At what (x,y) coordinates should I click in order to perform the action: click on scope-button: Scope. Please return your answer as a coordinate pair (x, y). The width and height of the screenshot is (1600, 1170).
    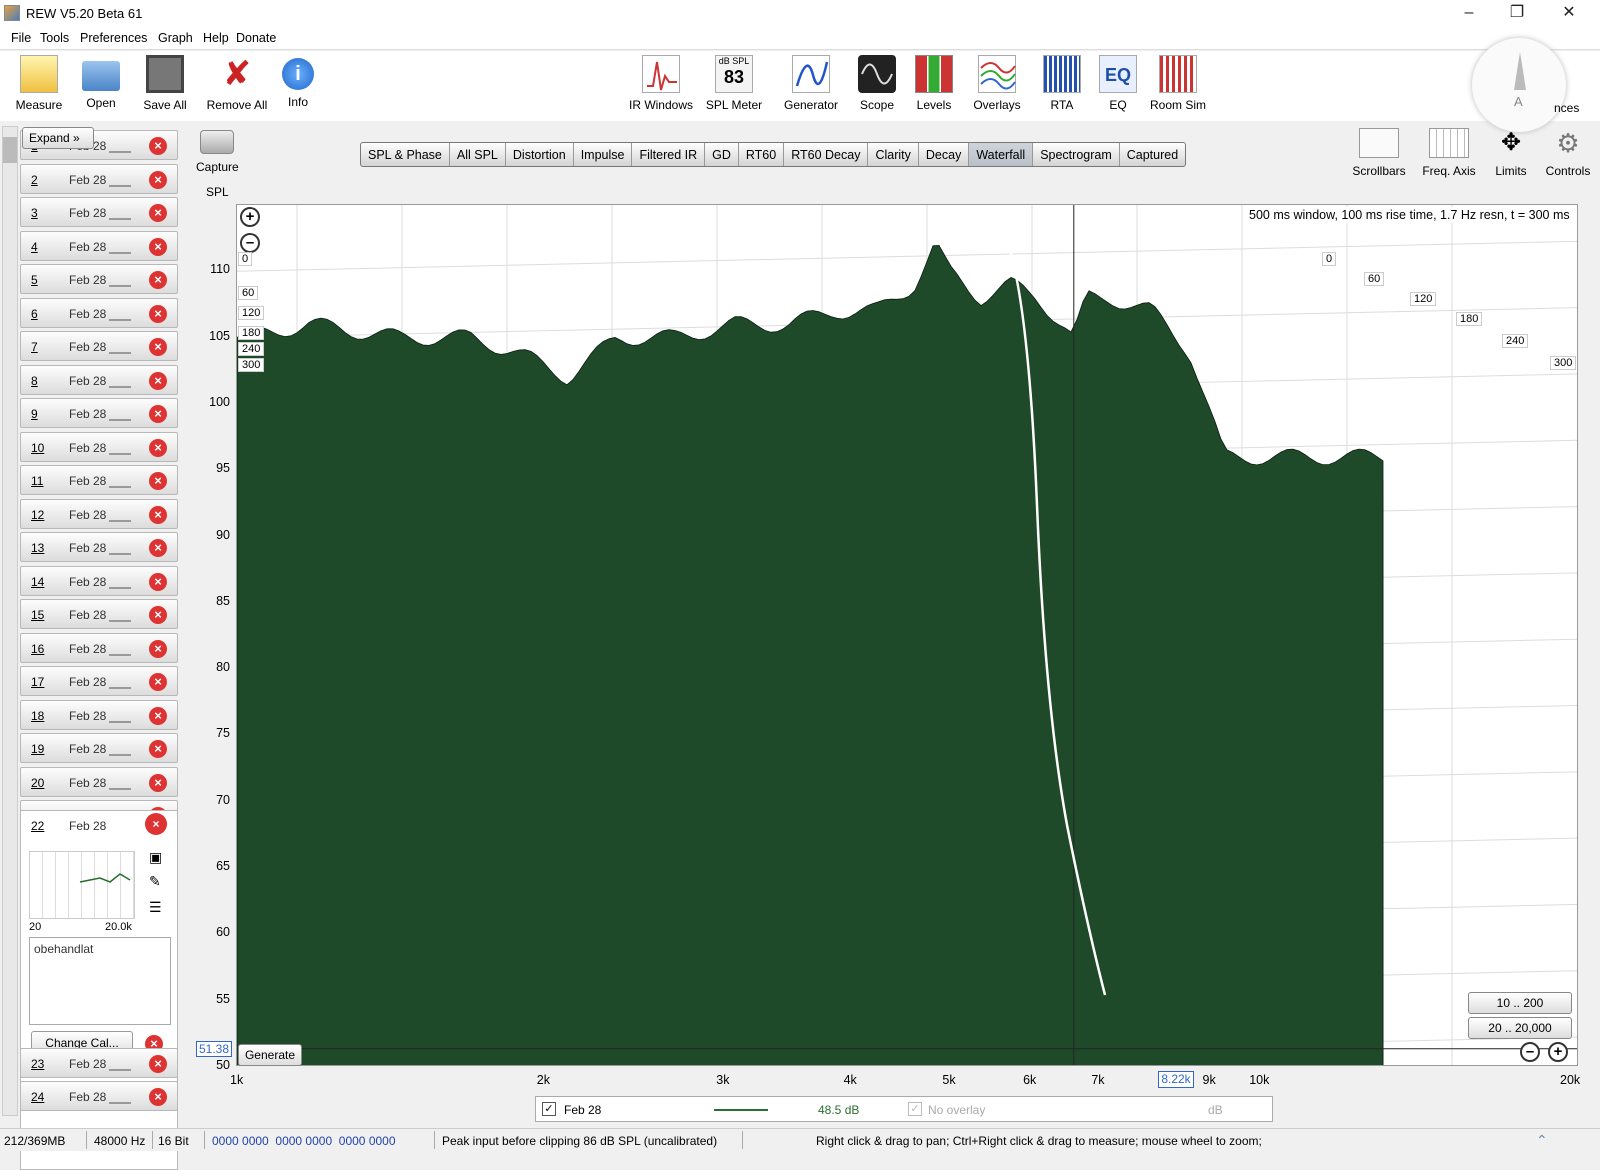
    Looking at the image, I should click on (877, 87).